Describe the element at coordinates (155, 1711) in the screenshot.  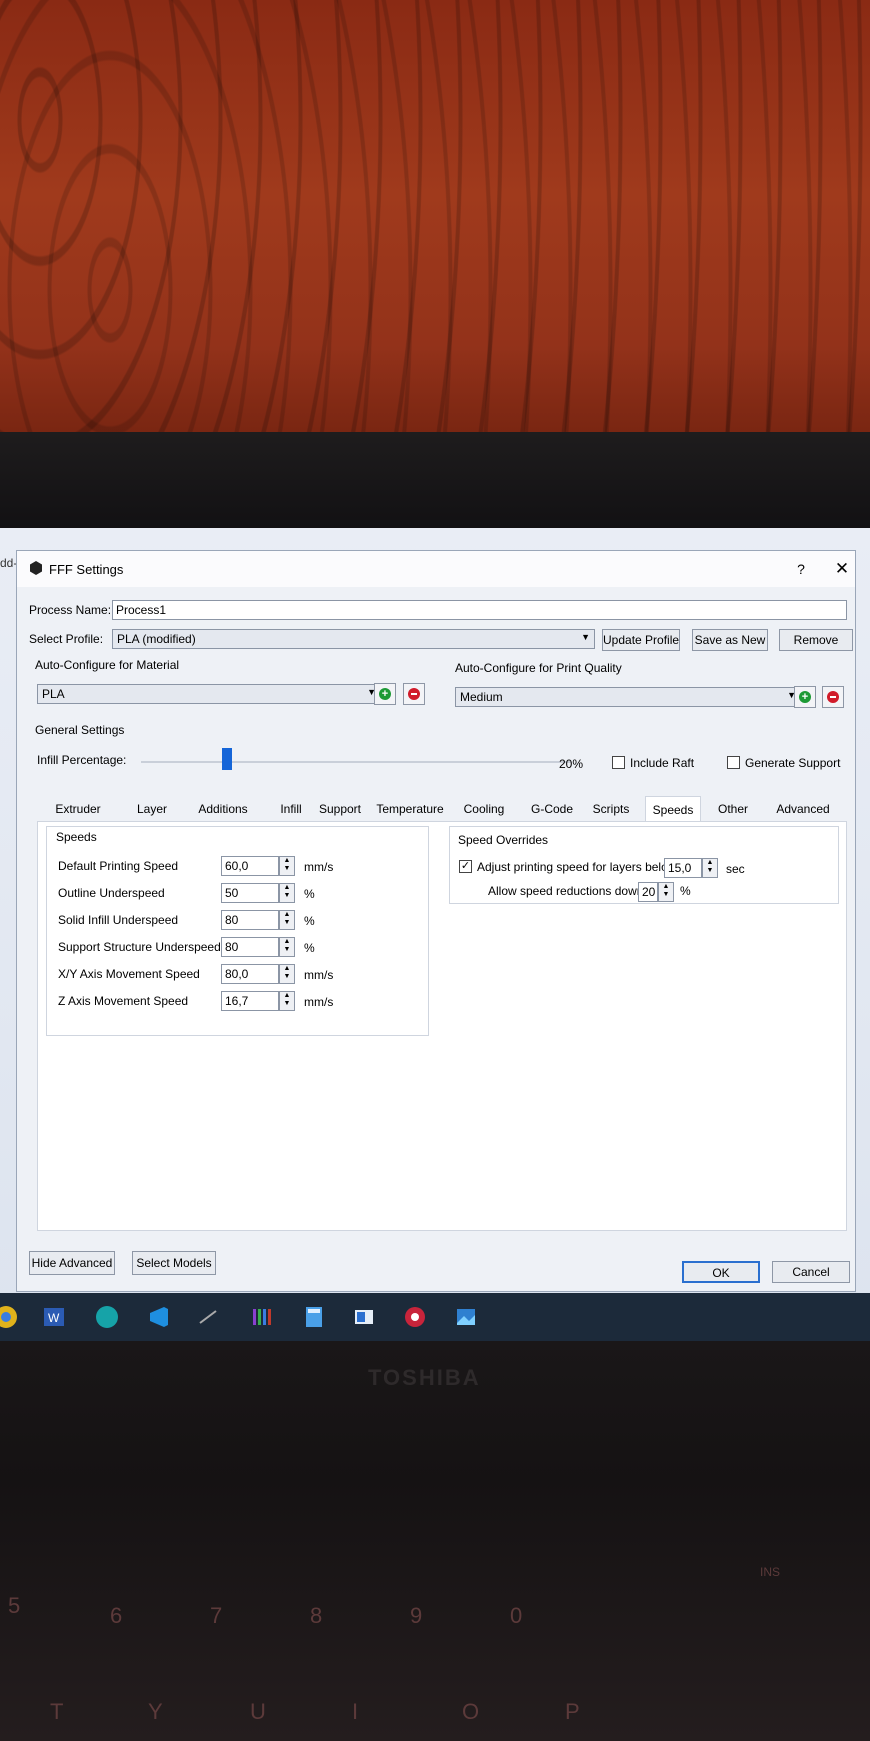
I see `key-y: Y` at that location.